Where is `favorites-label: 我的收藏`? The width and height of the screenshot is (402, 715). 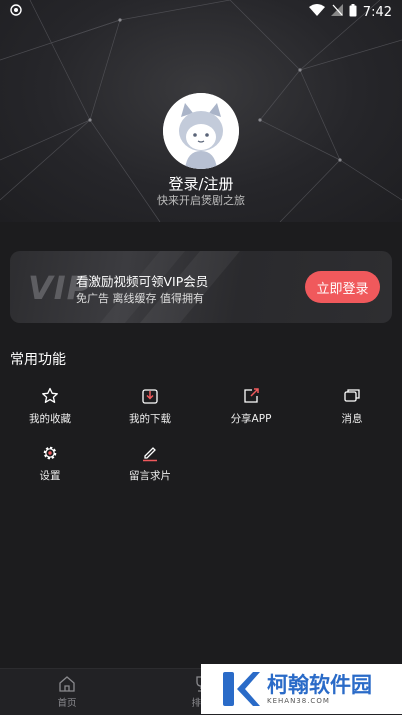
favorites-label: 我的收藏 is located at coordinates (50, 419).